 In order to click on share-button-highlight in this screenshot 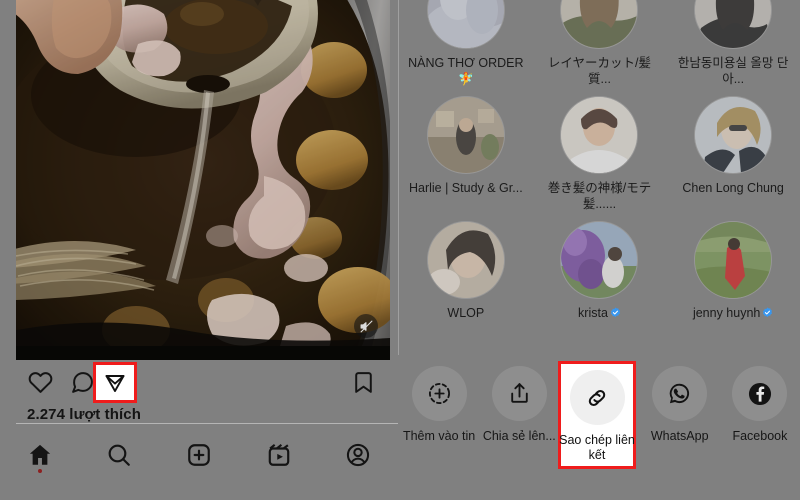, I will do `click(115, 382)`.